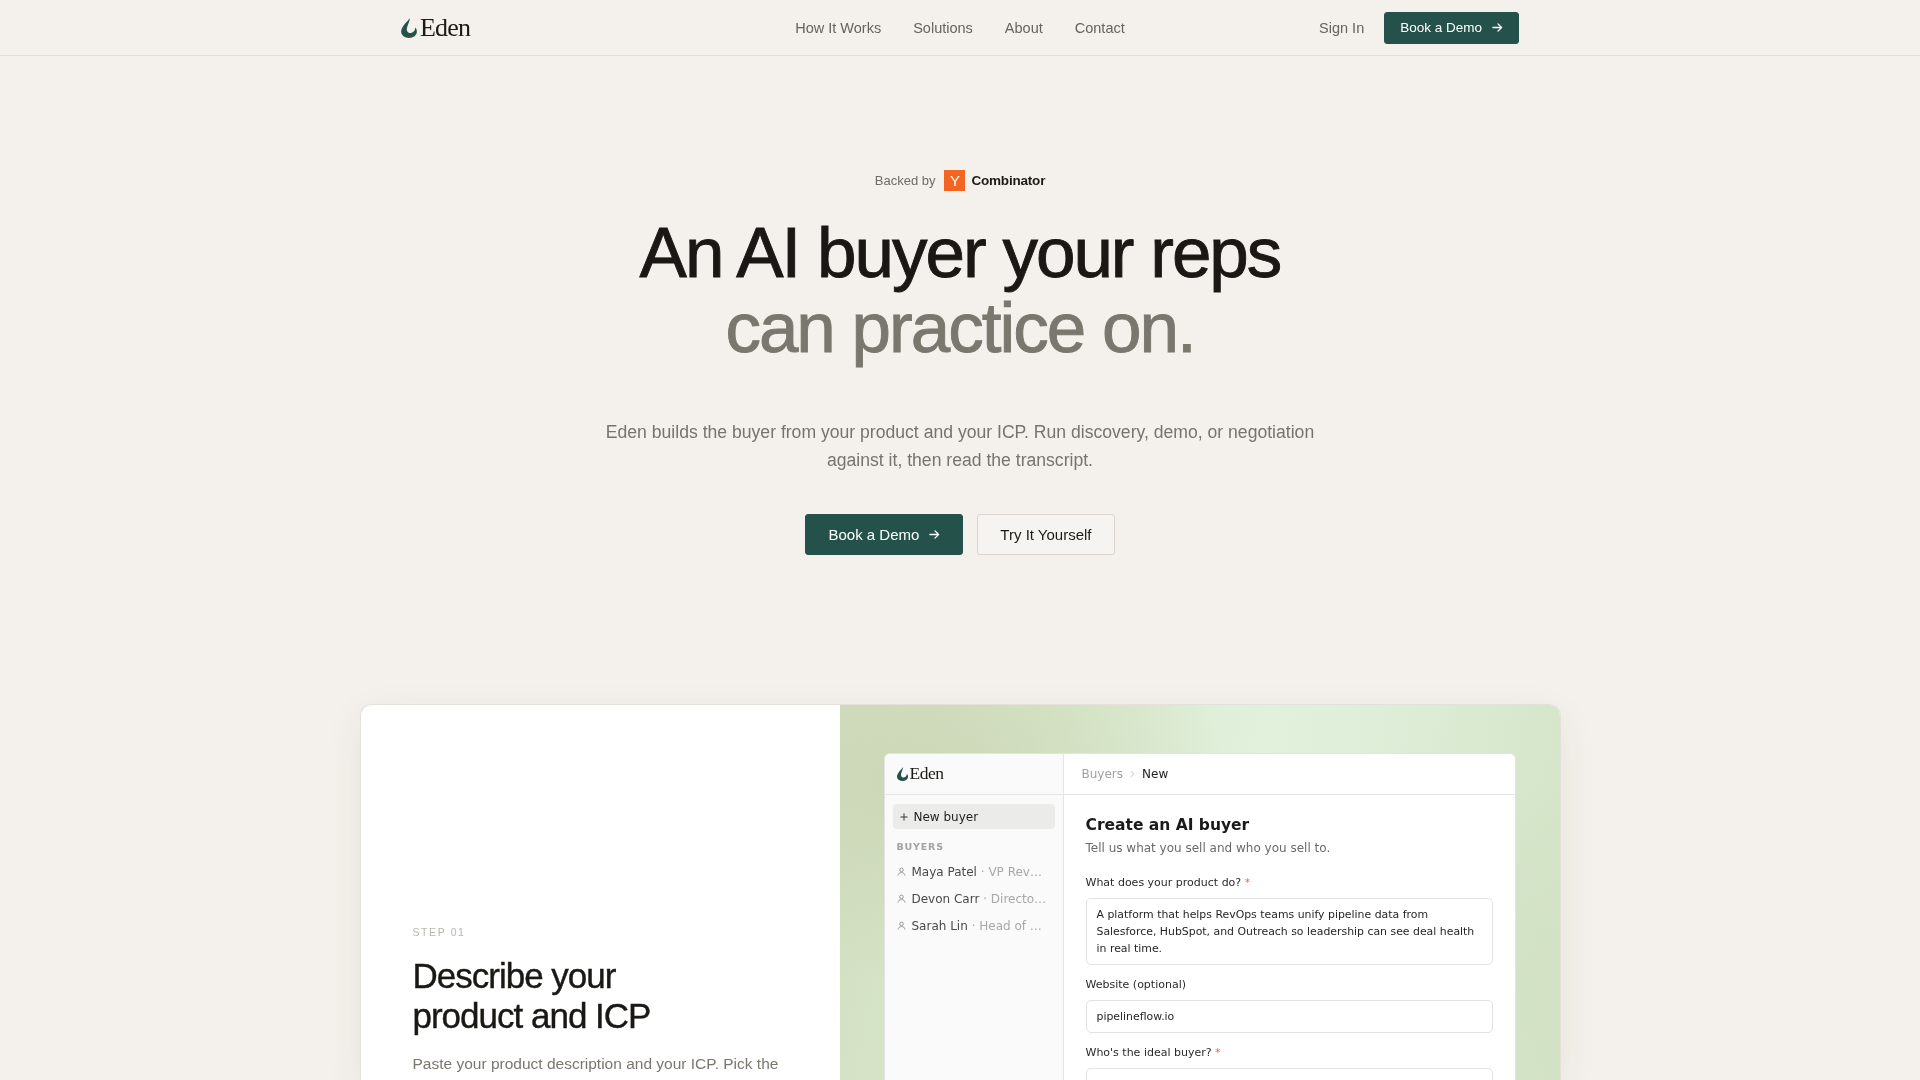 The image size is (1920, 1080). I want to click on sign-in-link: Sign In, so click(1342, 27).